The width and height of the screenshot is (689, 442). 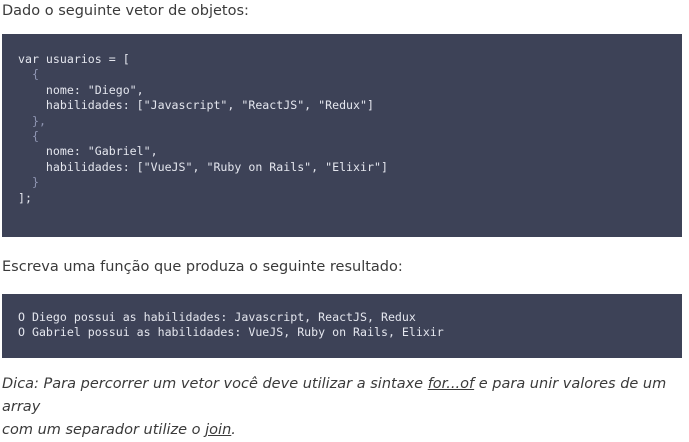 What do you see at coordinates (233, 430) in the screenshot?
I see `hint-text: .` at bounding box center [233, 430].